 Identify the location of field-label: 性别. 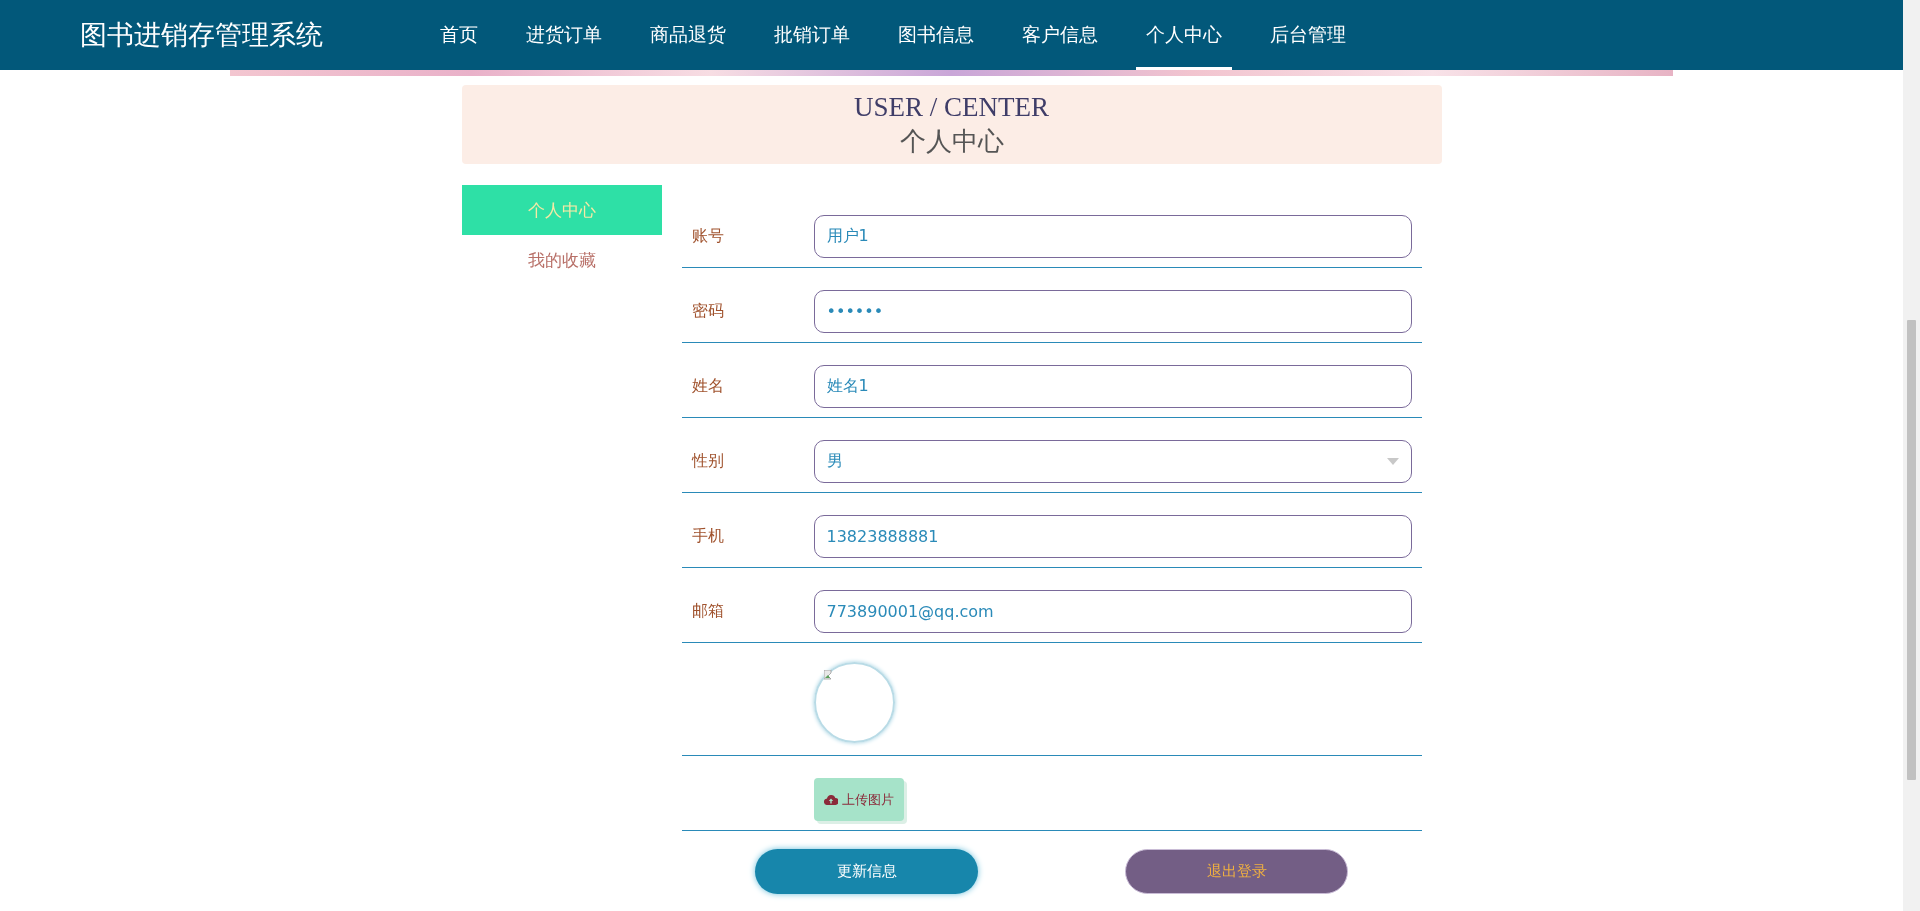
(707, 461).